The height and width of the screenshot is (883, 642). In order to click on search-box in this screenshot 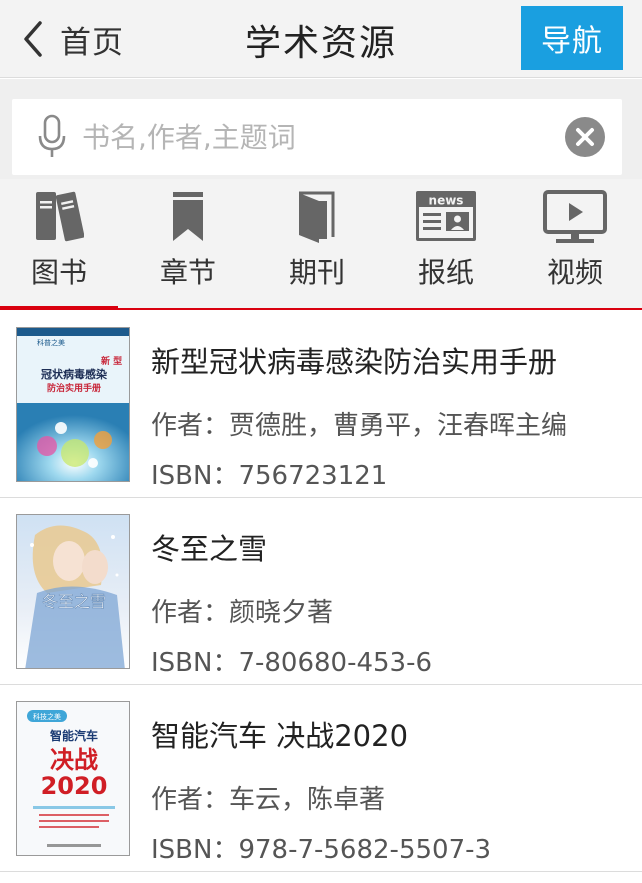, I will do `click(317, 137)`.